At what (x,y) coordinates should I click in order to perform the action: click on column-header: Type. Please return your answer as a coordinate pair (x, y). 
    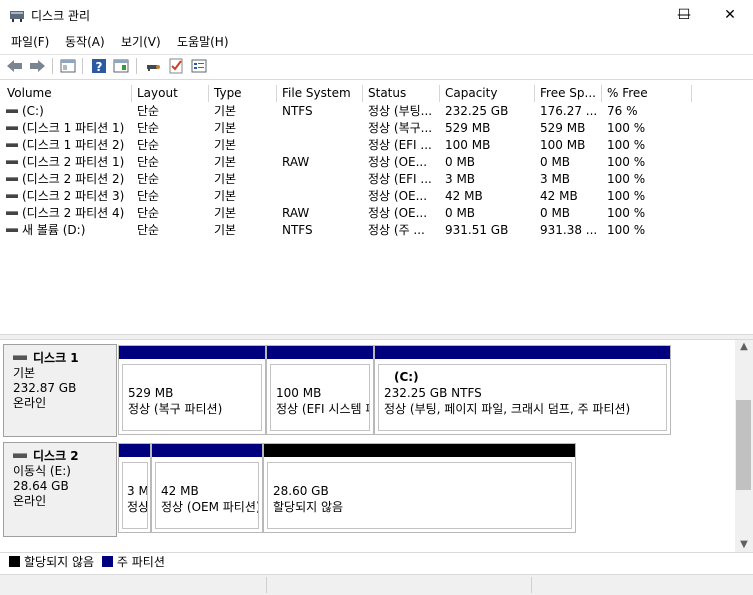
    Looking at the image, I should click on (243, 93).